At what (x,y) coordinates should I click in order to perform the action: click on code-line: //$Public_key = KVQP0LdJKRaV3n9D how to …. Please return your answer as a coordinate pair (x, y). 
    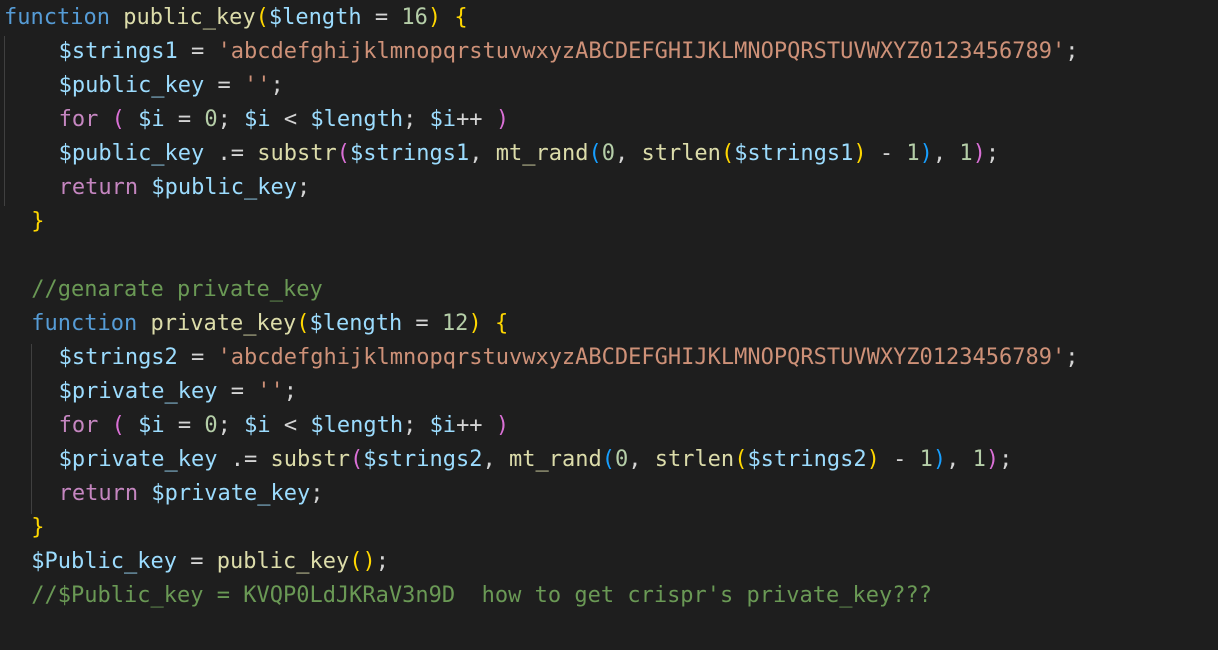
    Looking at the image, I should click on (468, 596).